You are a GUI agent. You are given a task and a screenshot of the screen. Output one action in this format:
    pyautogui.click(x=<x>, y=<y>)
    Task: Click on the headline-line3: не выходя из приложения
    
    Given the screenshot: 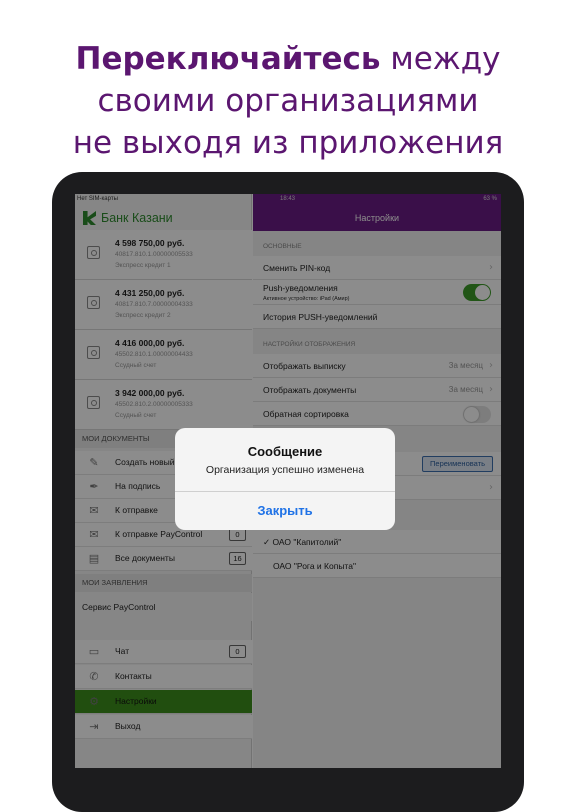 What is the action you would take?
    pyautogui.click(x=288, y=143)
    